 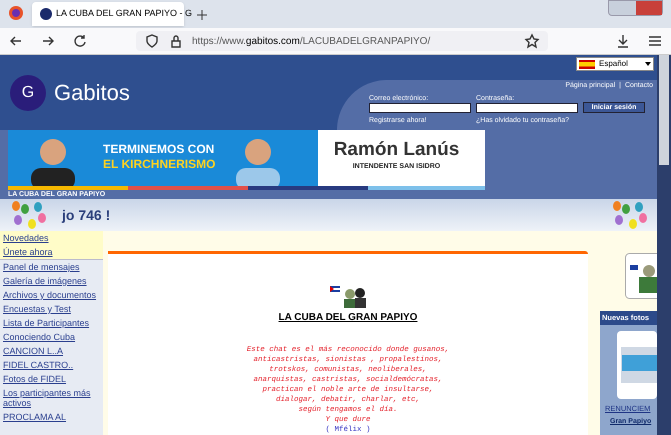 What do you see at coordinates (16, 13) in the screenshot?
I see `browser-logo-icon` at bounding box center [16, 13].